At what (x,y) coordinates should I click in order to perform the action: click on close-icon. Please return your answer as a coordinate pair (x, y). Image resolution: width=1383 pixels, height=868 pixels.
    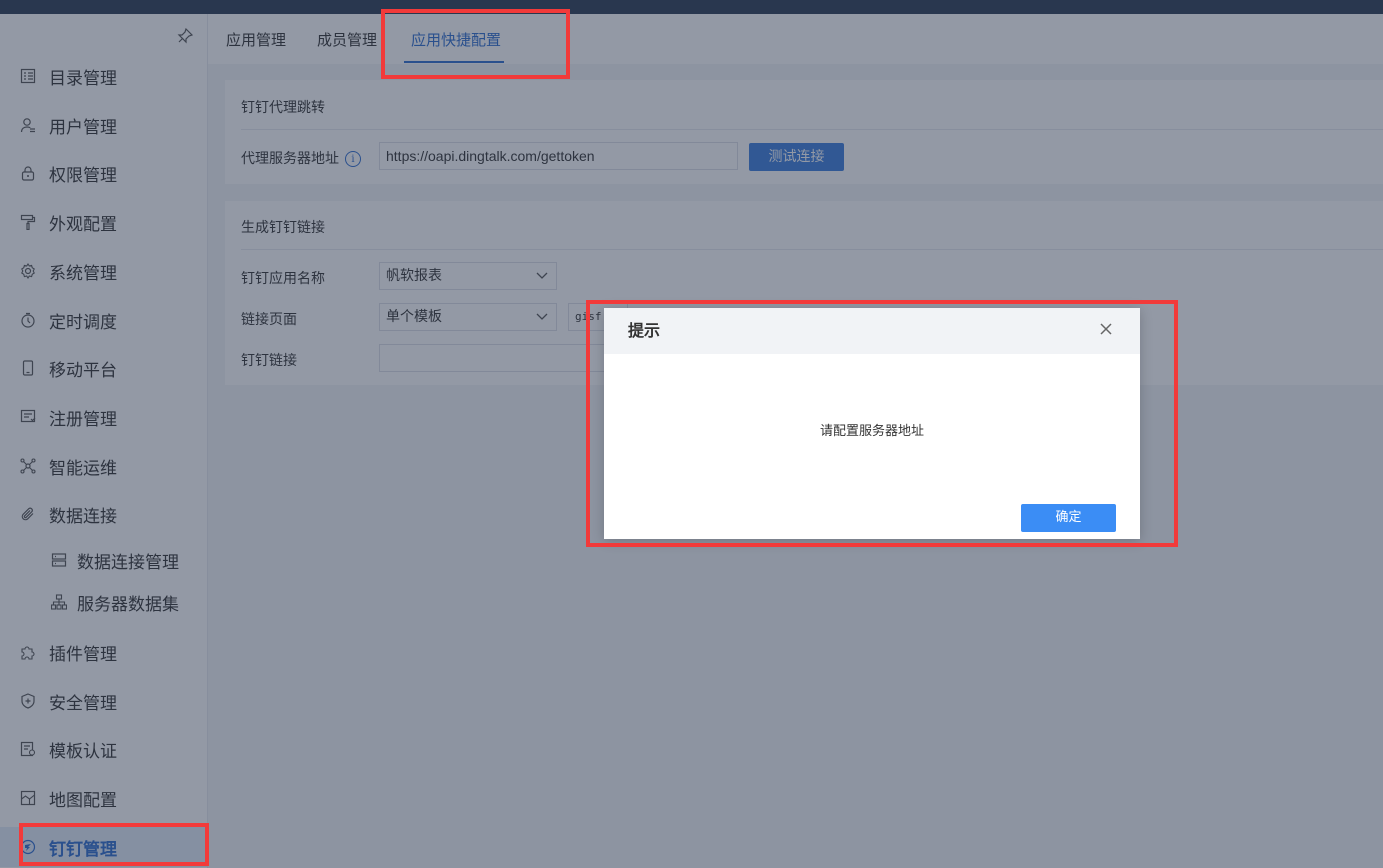
    Looking at the image, I should click on (1106, 331).